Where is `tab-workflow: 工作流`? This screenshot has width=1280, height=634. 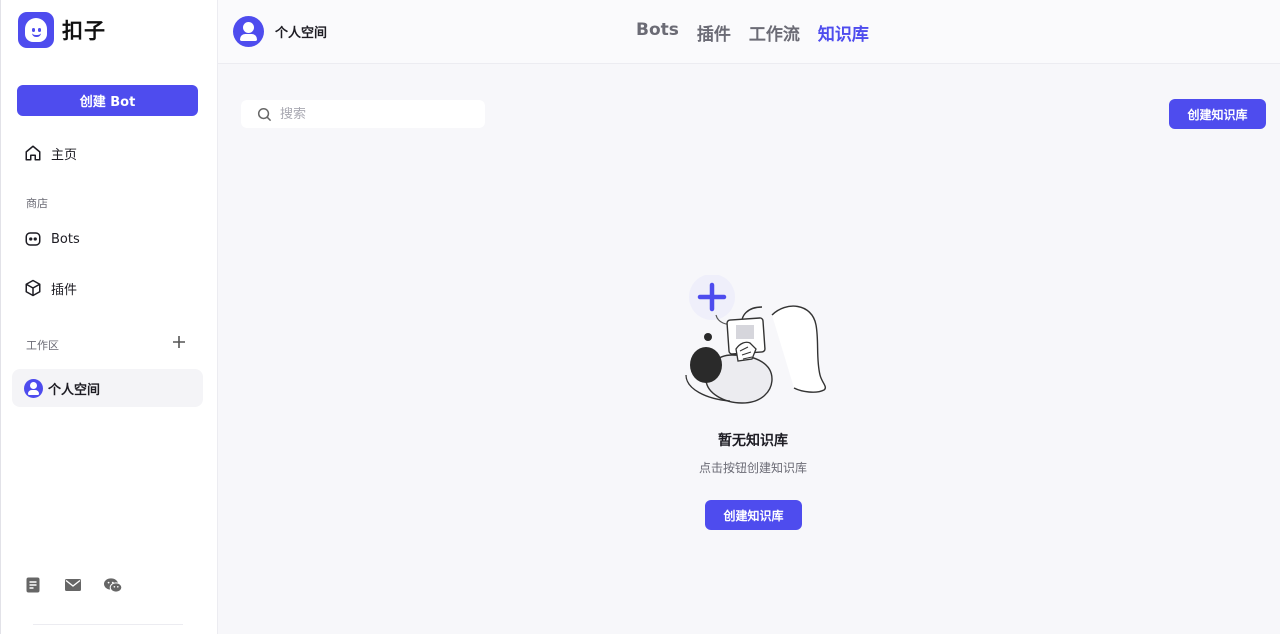
tab-workflow: 工作流 is located at coordinates (774, 32).